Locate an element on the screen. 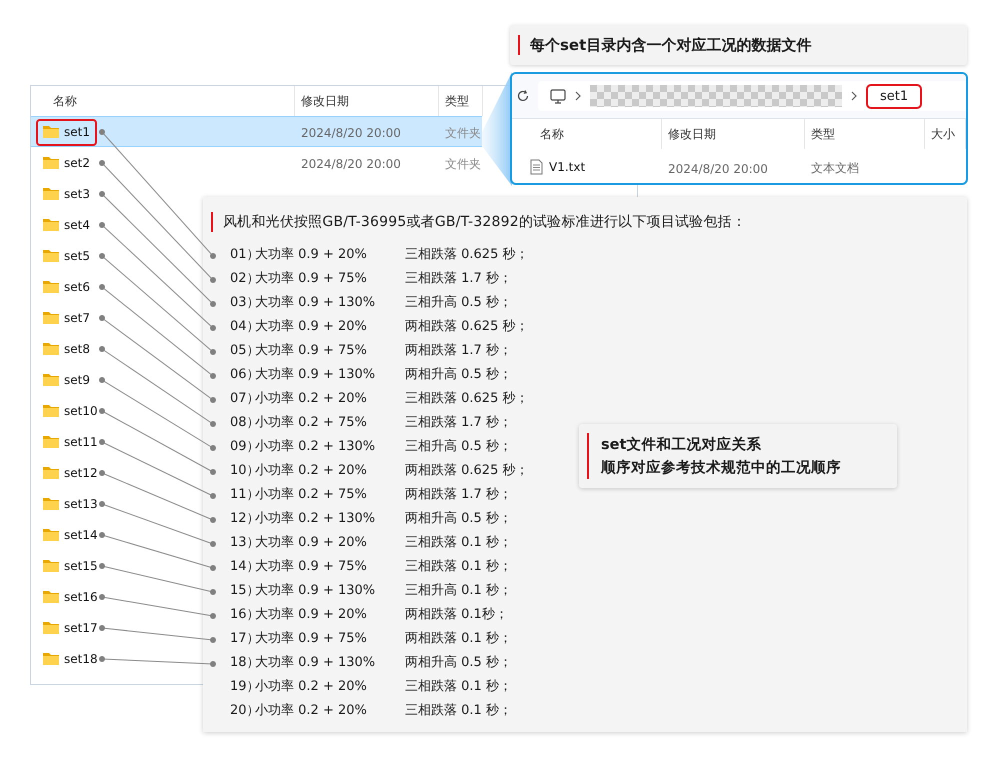  column-header: 大小 is located at coordinates (945, 134).